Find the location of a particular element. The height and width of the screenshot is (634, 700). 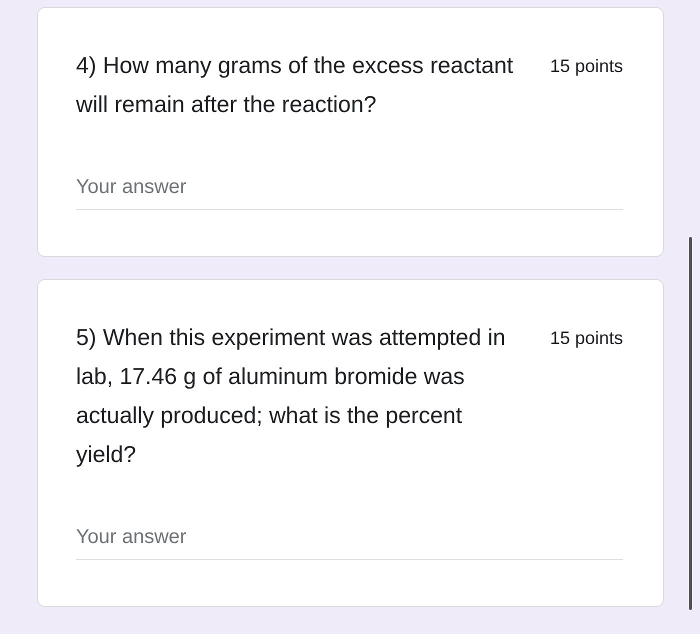

question-text: 5) When this experiment was attempted in lab, 17.46 g of aluminum bromide was actually produced; what is the percent yield? is located at coordinates (291, 396).